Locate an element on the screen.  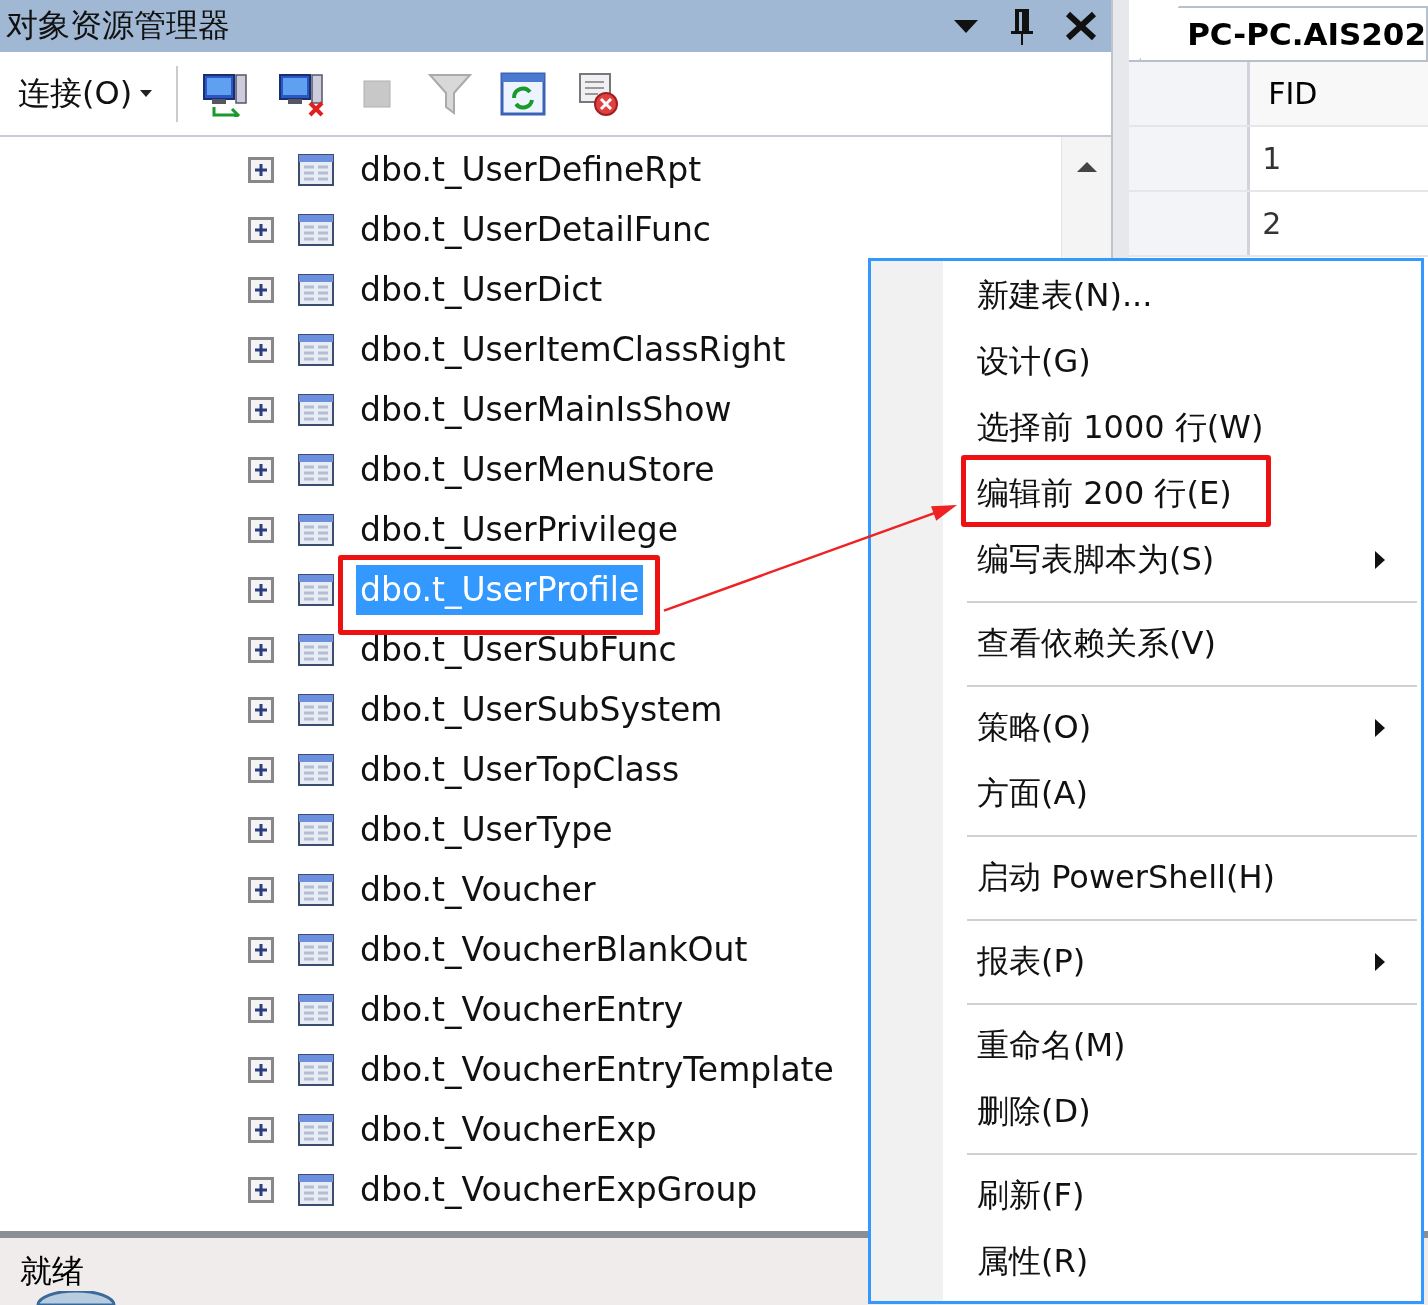
scroll-up-icon is located at coordinates (1086, 167).